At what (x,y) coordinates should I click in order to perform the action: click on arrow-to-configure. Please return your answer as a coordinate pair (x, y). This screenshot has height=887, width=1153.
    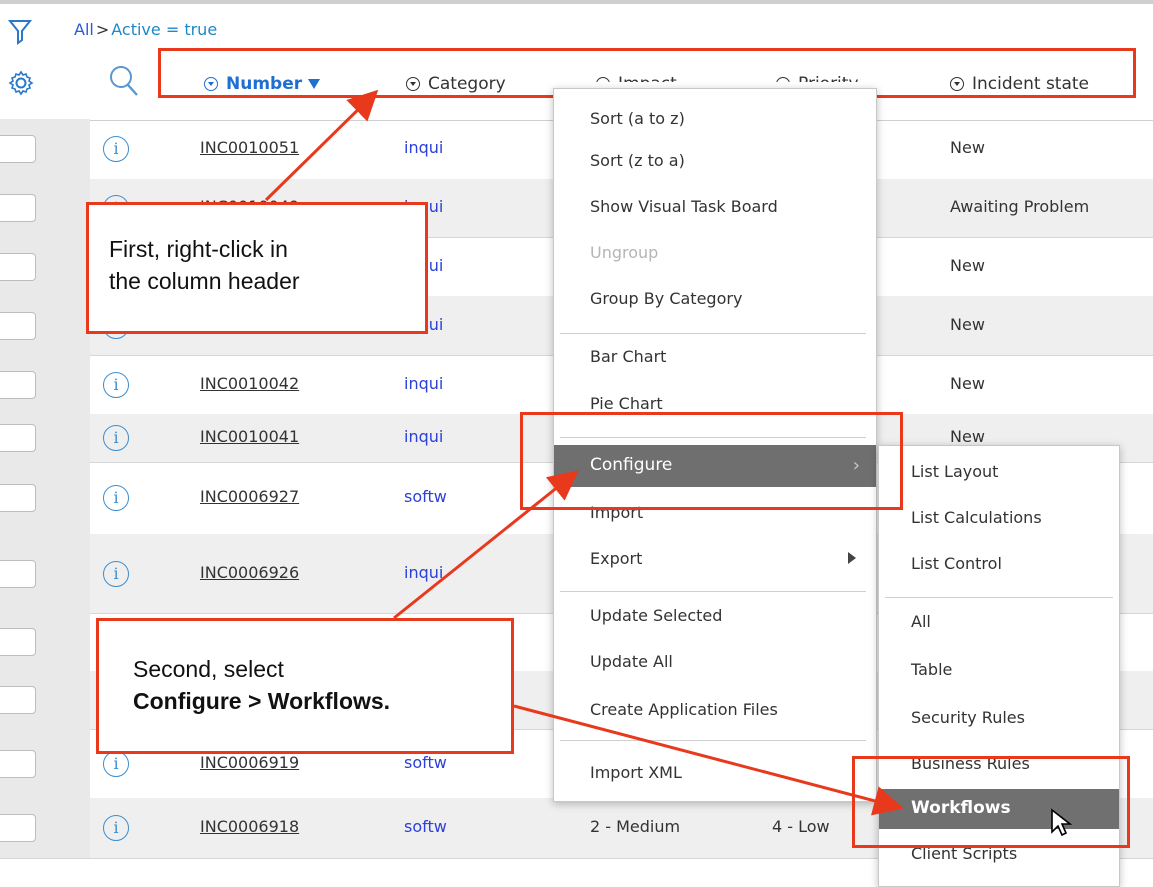
    Looking at the image, I should click on (486, 545).